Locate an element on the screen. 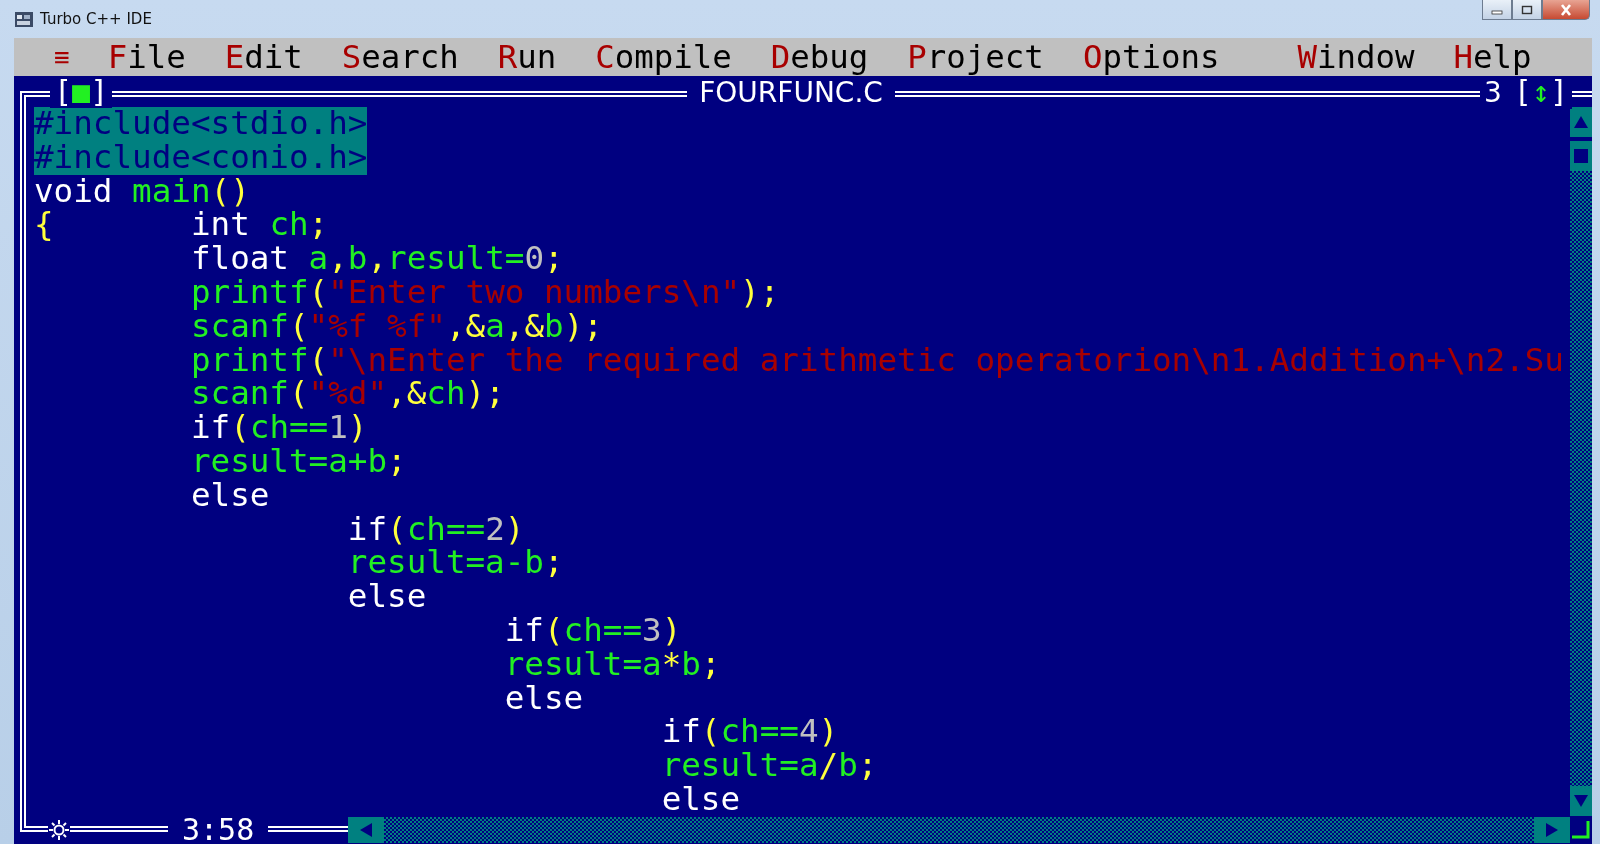 This screenshot has height=844, width=1600. close-icon is located at coordinates (1566, 9).